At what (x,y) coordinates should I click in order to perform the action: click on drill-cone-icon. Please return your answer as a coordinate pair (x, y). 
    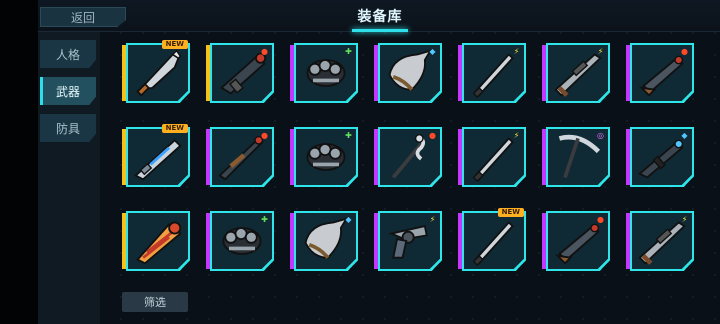
    Looking at the image, I should click on (159, 243).